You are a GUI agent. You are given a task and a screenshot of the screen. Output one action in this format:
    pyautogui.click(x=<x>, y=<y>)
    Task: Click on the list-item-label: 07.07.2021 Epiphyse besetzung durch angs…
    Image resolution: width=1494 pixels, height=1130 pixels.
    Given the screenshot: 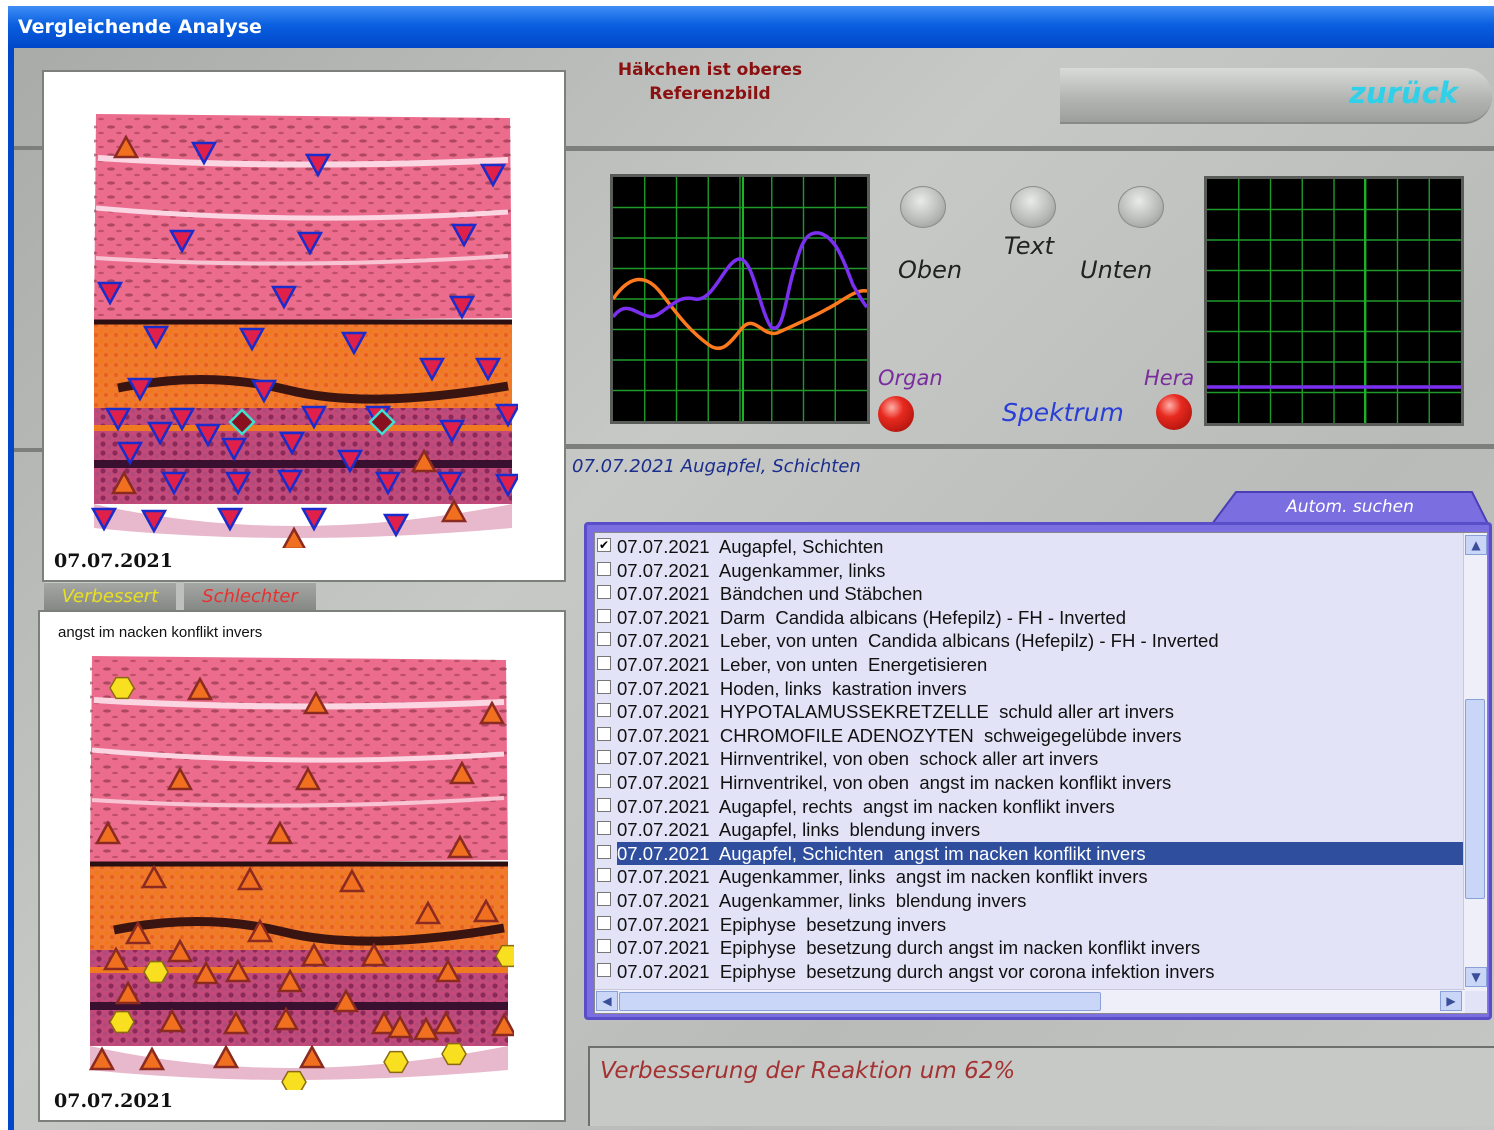 What is the action you would take?
    pyautogui.click(x=908, y=948)
    